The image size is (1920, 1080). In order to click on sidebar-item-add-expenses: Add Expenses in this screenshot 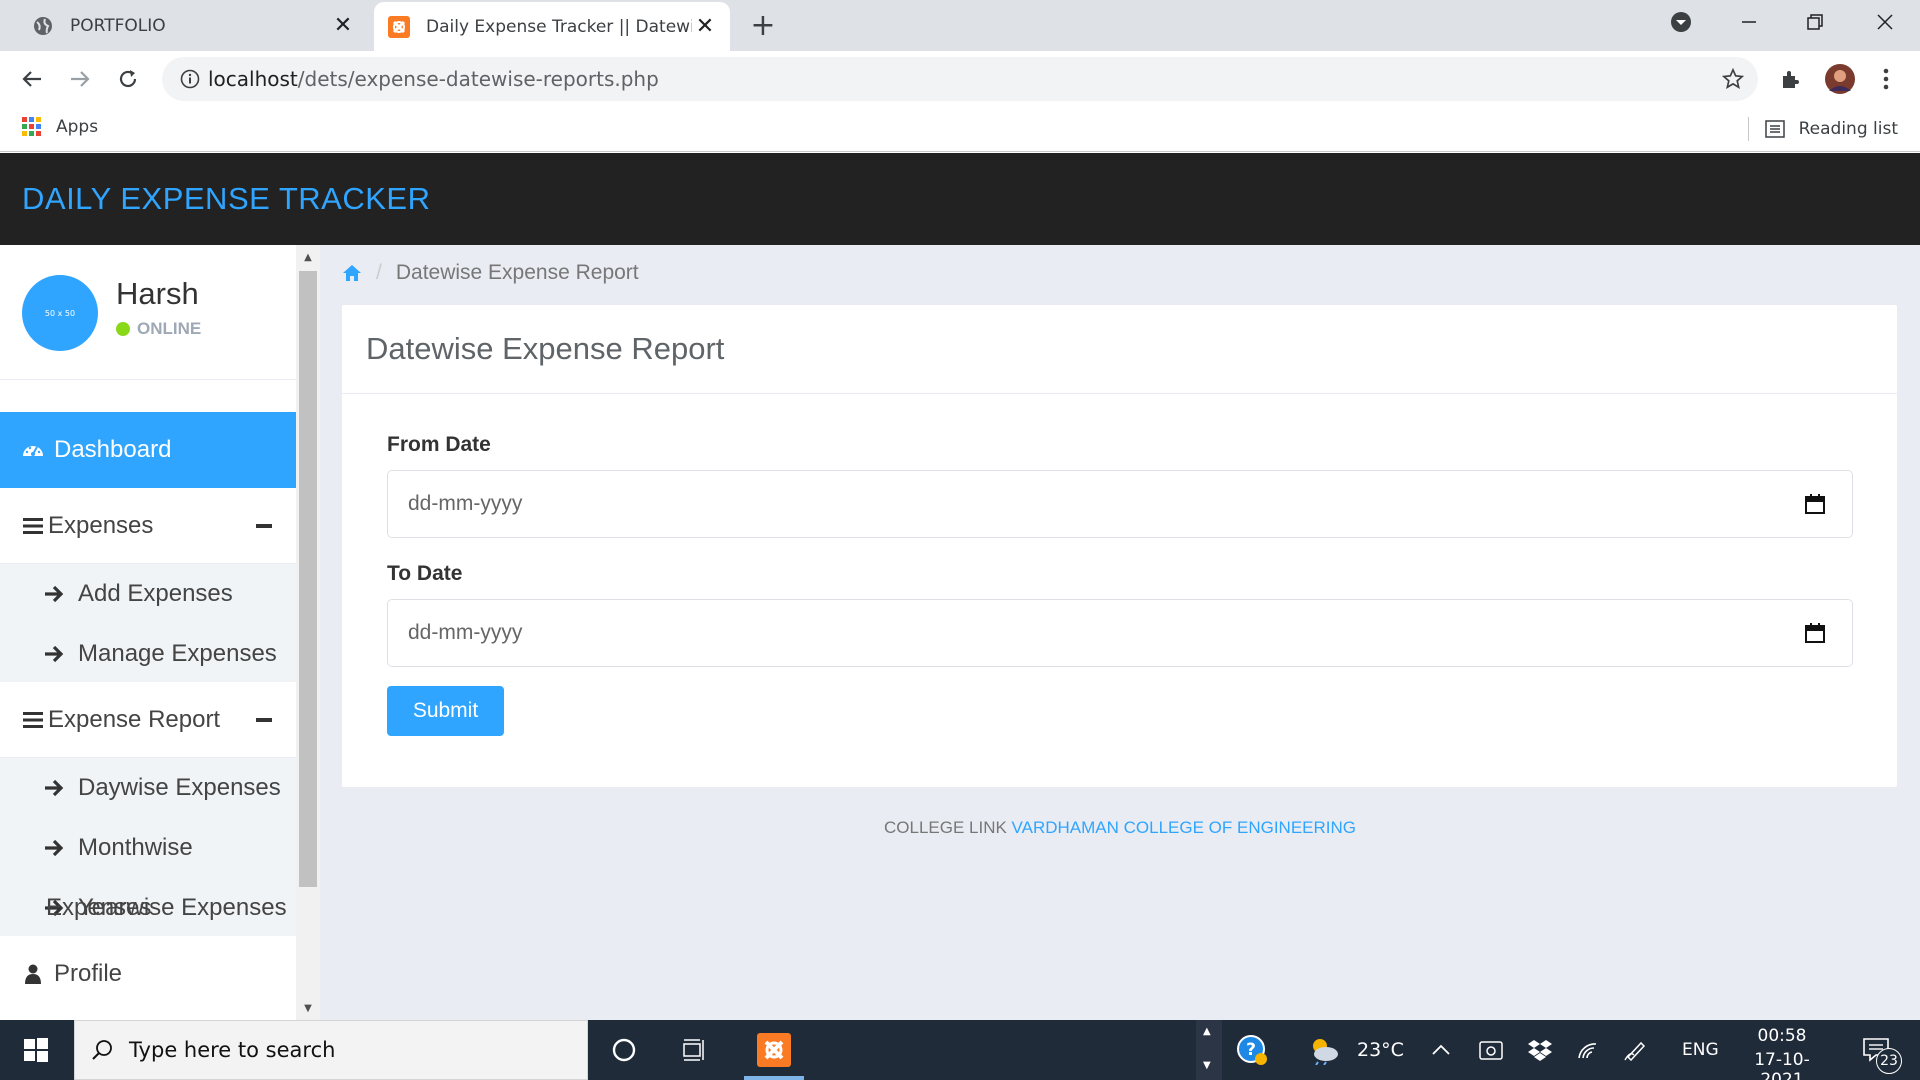, I will do `click(148, 594)`.